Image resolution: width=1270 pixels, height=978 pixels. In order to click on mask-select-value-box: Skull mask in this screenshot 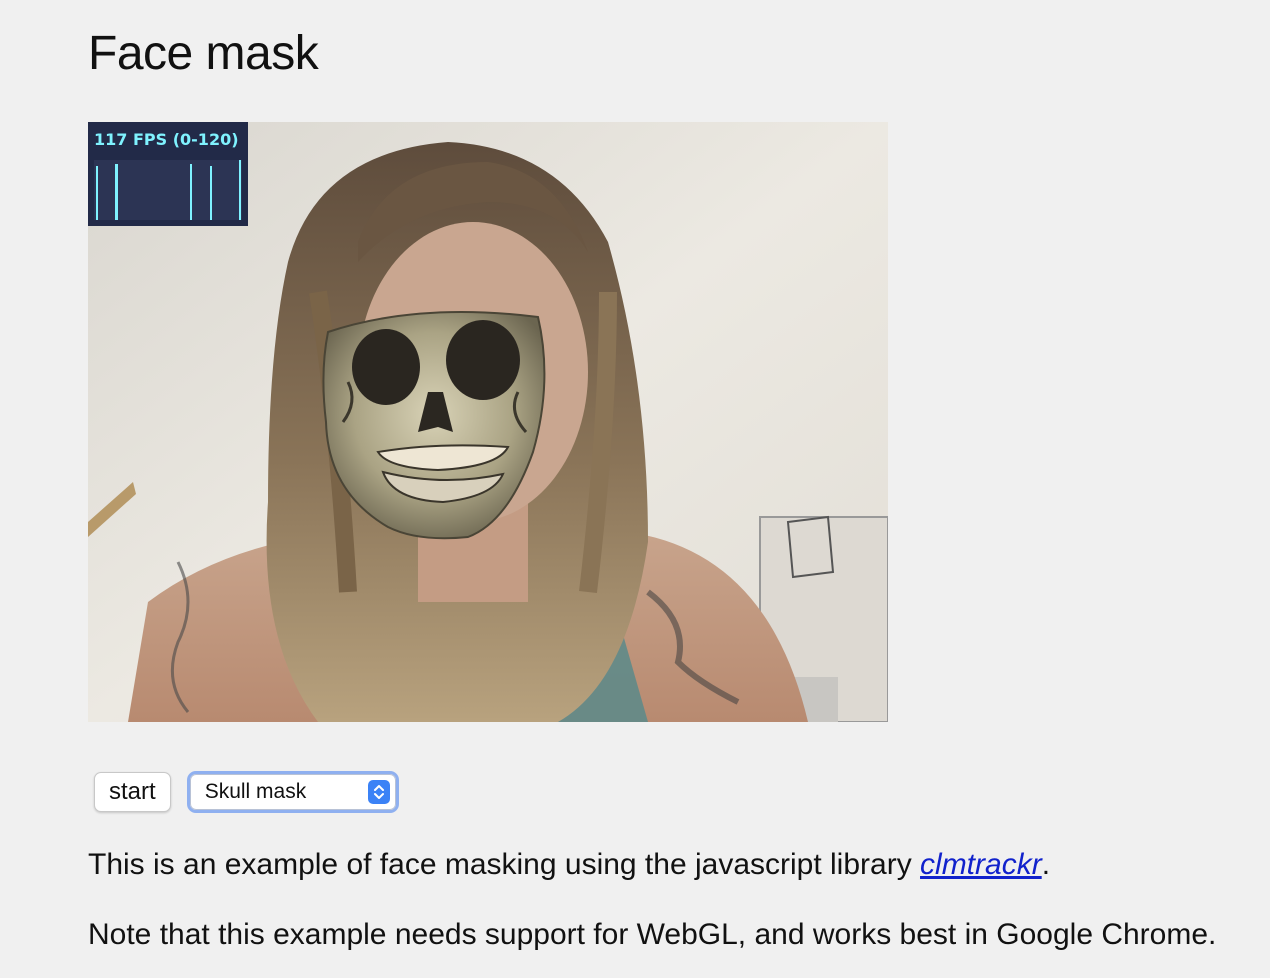, I will do `click(292, 792)`.